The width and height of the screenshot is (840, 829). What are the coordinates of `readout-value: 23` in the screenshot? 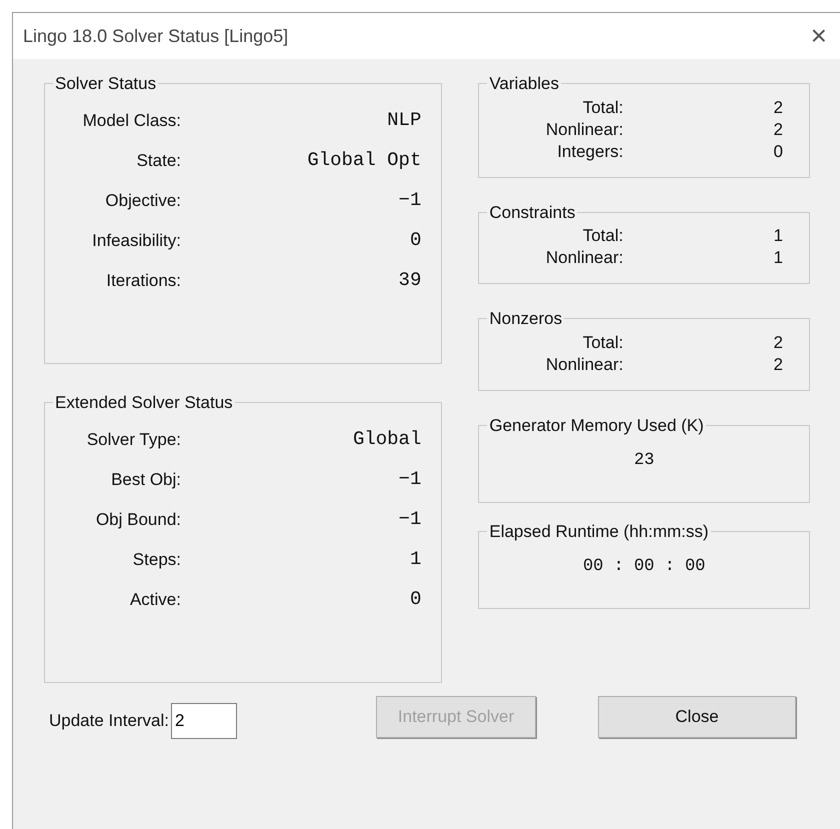 It's located at (644, 461).